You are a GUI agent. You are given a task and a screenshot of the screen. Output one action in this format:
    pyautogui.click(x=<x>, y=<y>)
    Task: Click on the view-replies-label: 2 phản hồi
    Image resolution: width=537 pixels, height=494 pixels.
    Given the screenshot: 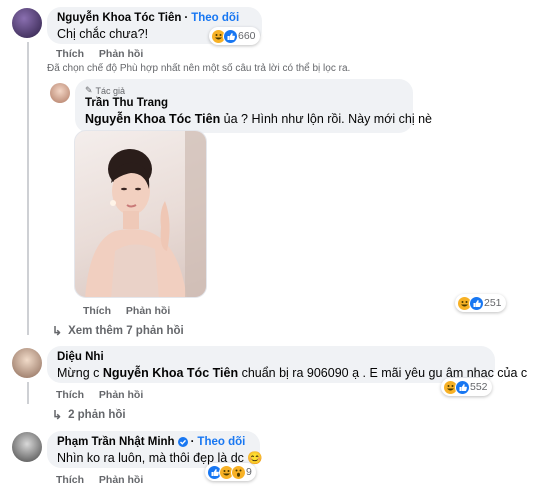 What is the action you would take?
    pyautogui.click(x=97, y=415)
    